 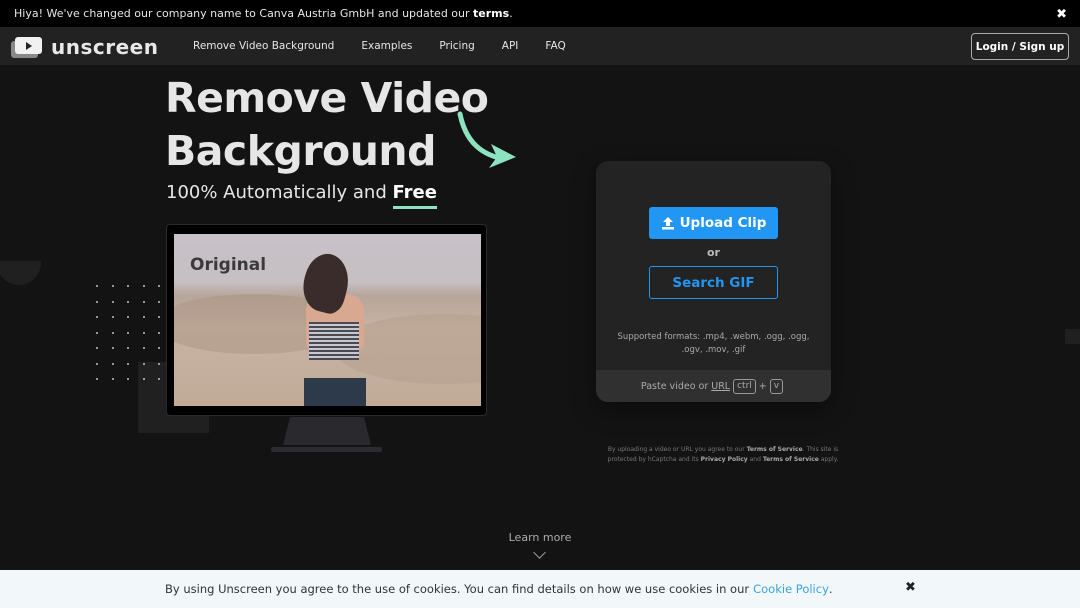 I want to click on tos-text-4: apply., so click(x=829, y=459).